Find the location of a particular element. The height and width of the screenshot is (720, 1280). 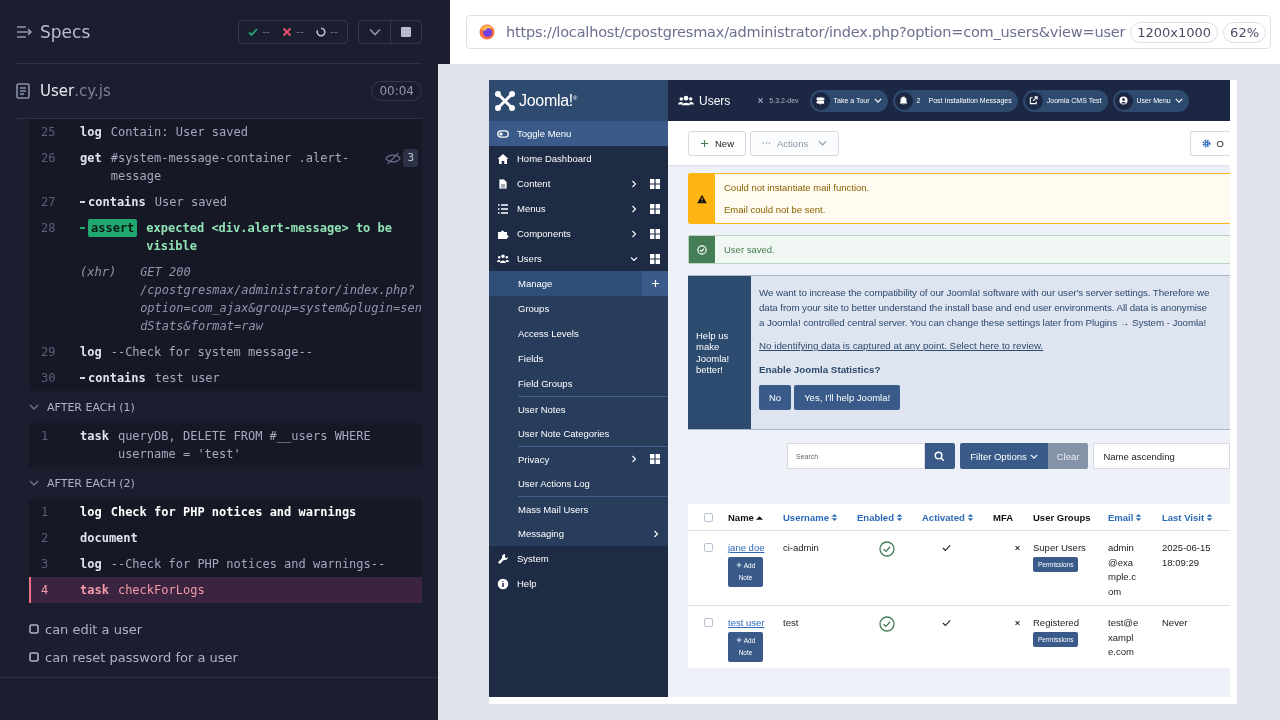

column-header: Activated is located at coordinates (957, 517).